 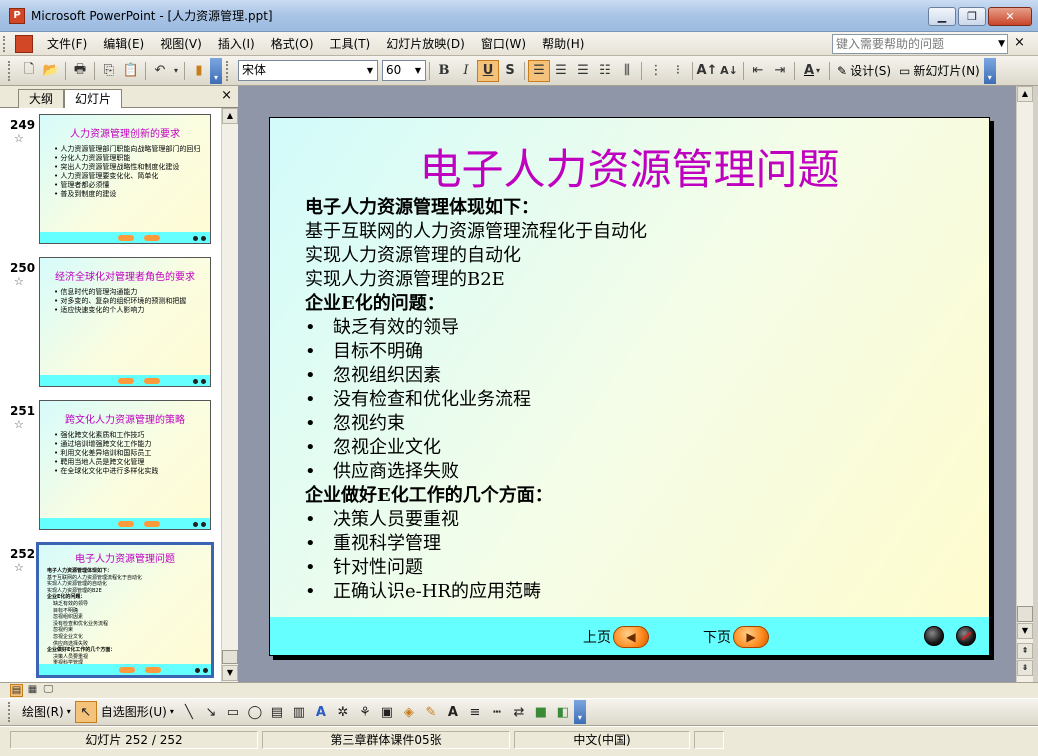 I want to click on oval-icon: ◯, so click(x=255, y=712).